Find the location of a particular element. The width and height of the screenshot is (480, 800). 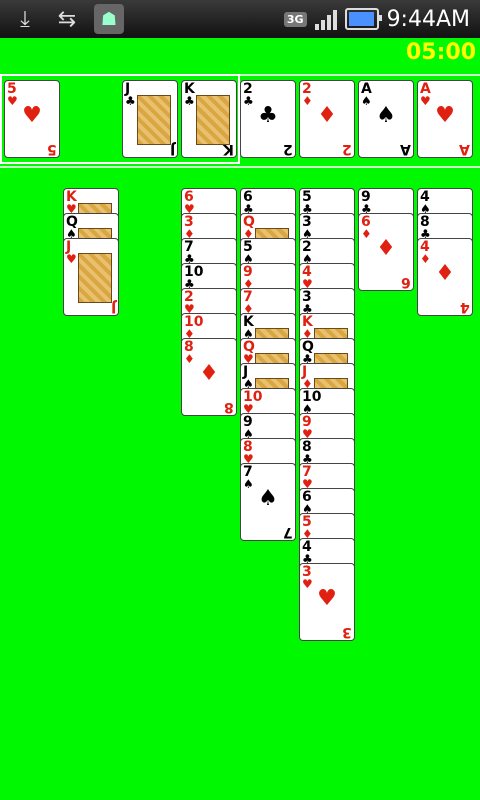

status-bar: ⤓ ⇆ ☗ 3G 9:44AM is located at coordinates (240, 19).